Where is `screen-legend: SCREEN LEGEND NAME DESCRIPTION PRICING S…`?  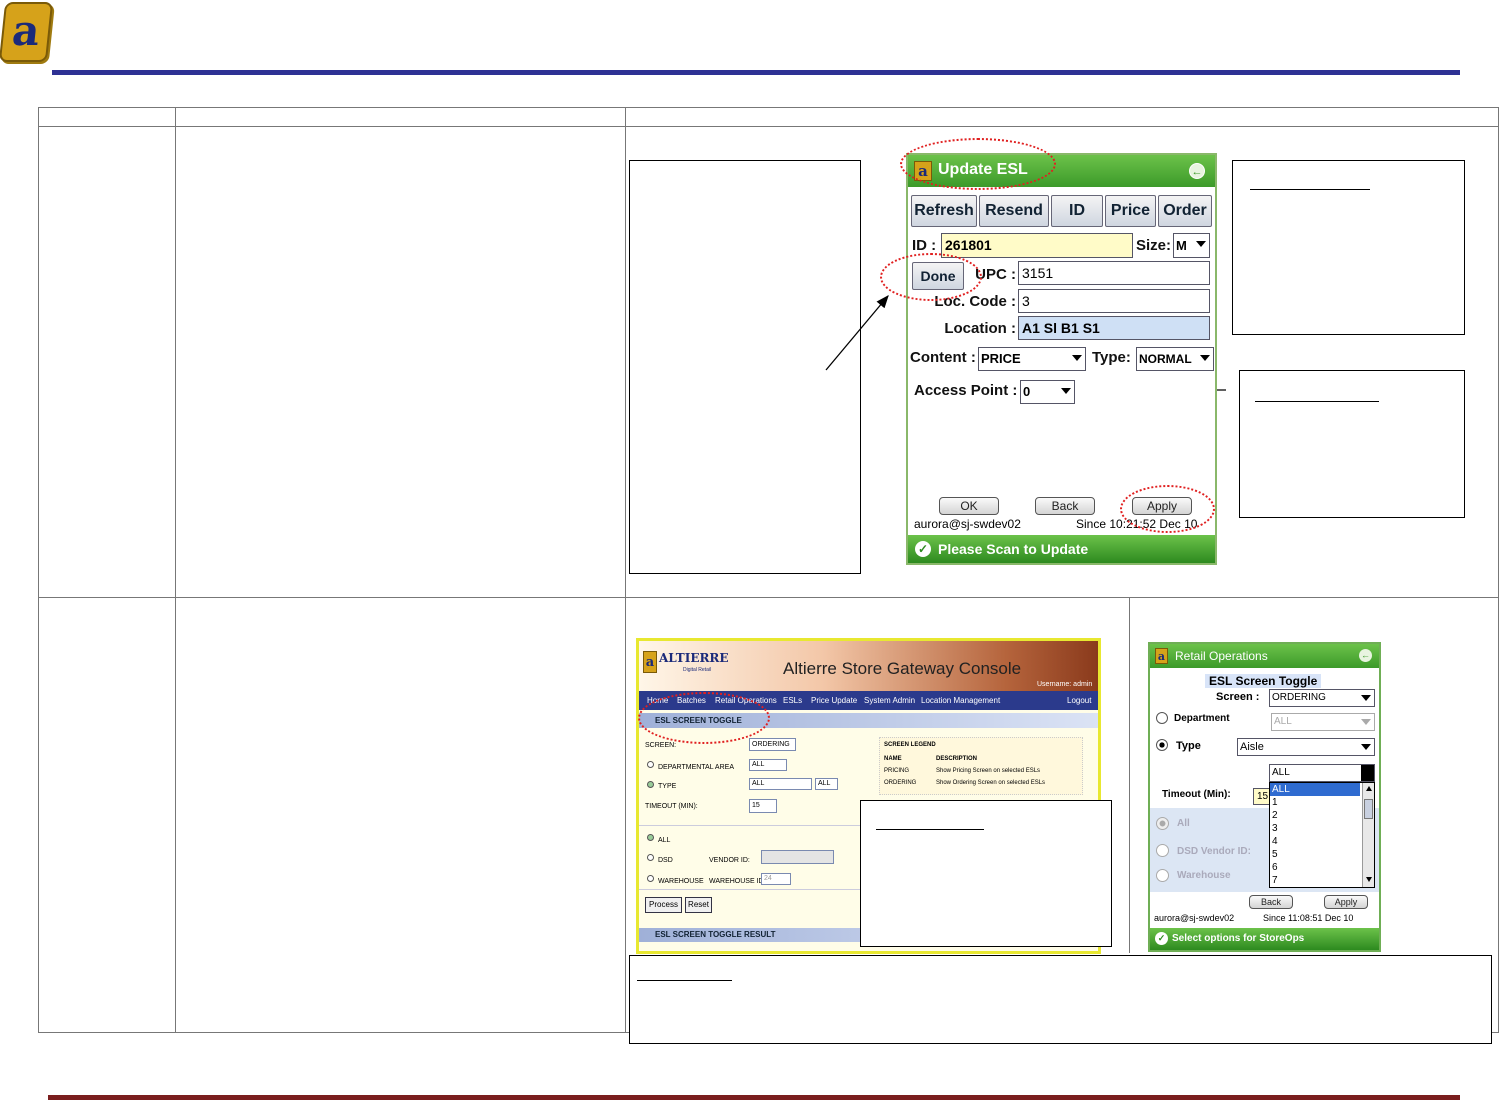
screen-legend: SCREEN LEGEND NAME DESCRIPTION PRICING S… is located at coordinates (981, 766).